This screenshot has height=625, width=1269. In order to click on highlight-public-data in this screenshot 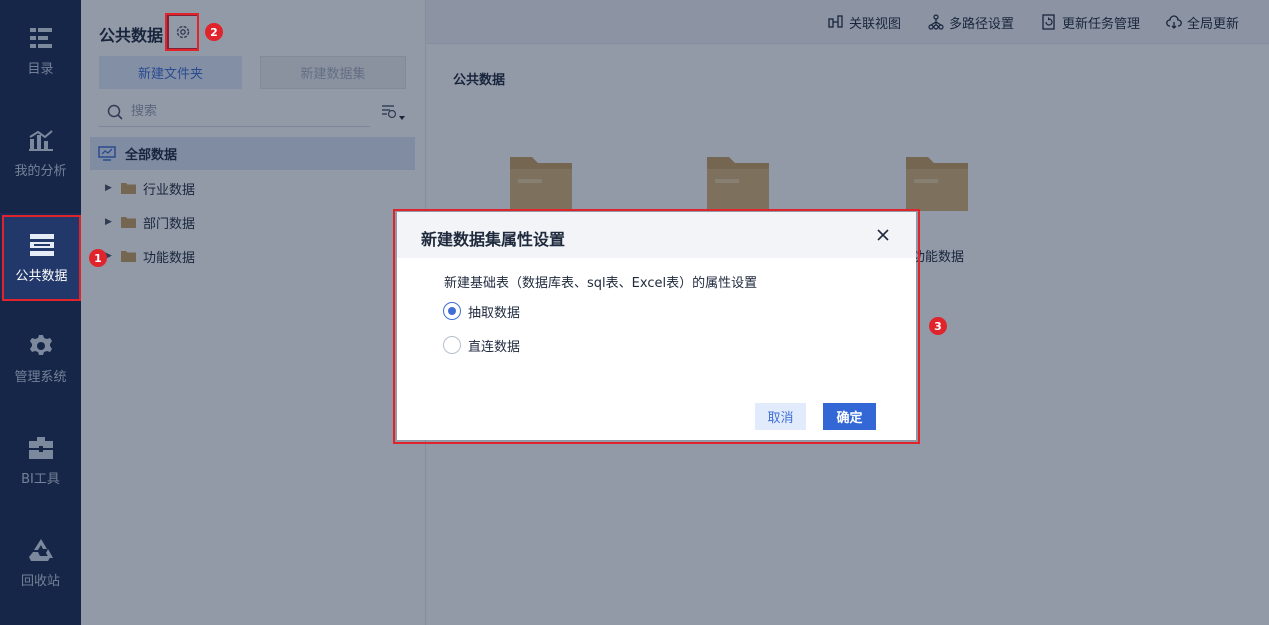, I will do `click(41, 258)`.